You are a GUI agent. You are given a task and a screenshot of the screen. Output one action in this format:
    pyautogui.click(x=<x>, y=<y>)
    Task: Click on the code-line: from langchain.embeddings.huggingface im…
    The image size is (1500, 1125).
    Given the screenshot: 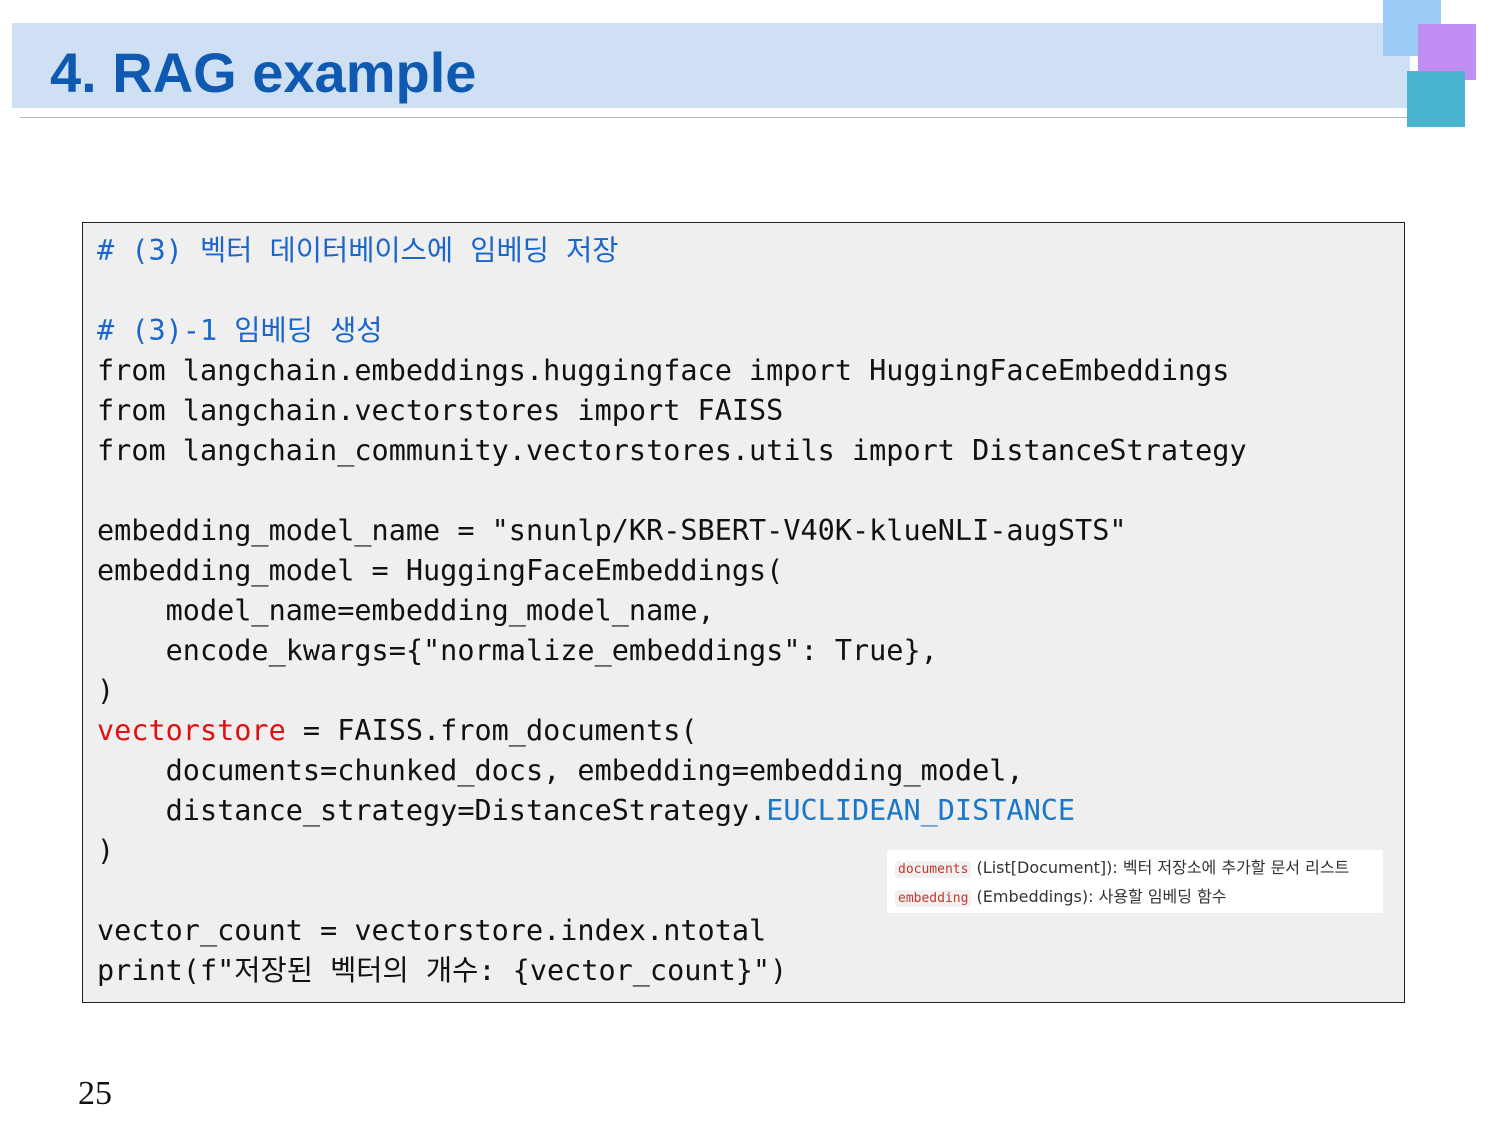 What is the action you would take?
    pyautogui.click(x=663, y=370)
    